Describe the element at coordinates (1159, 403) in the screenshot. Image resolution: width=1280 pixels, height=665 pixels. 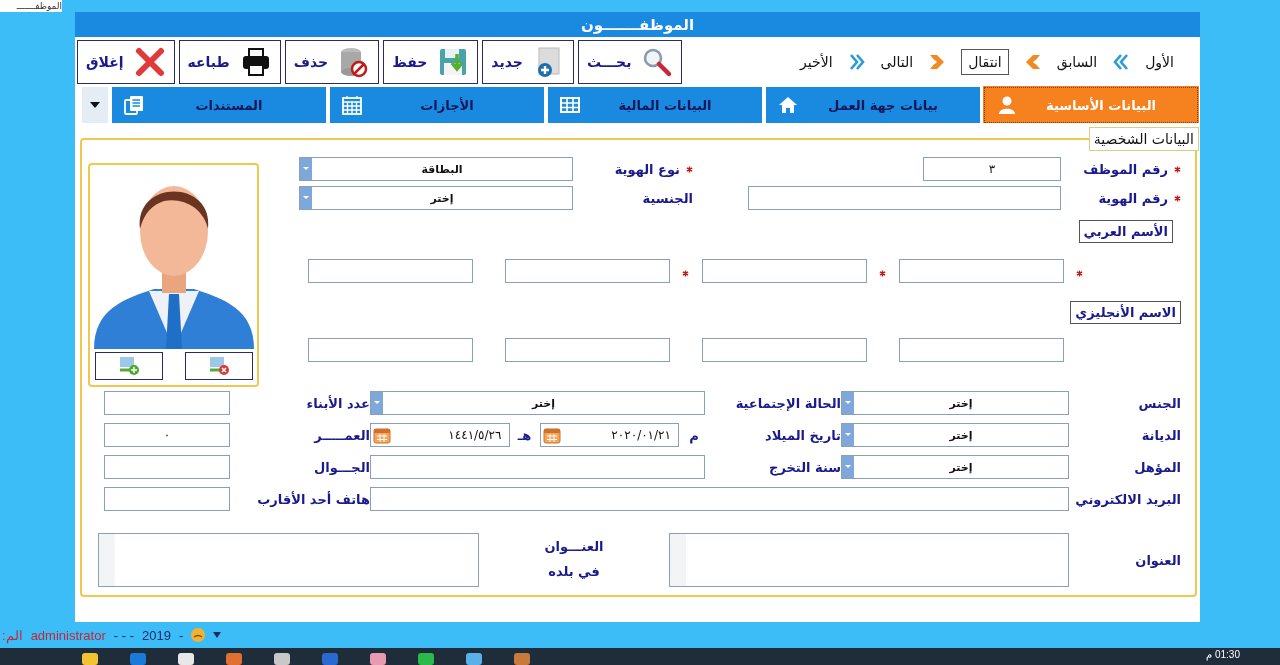
I see `field-label: الجنس` at that location.